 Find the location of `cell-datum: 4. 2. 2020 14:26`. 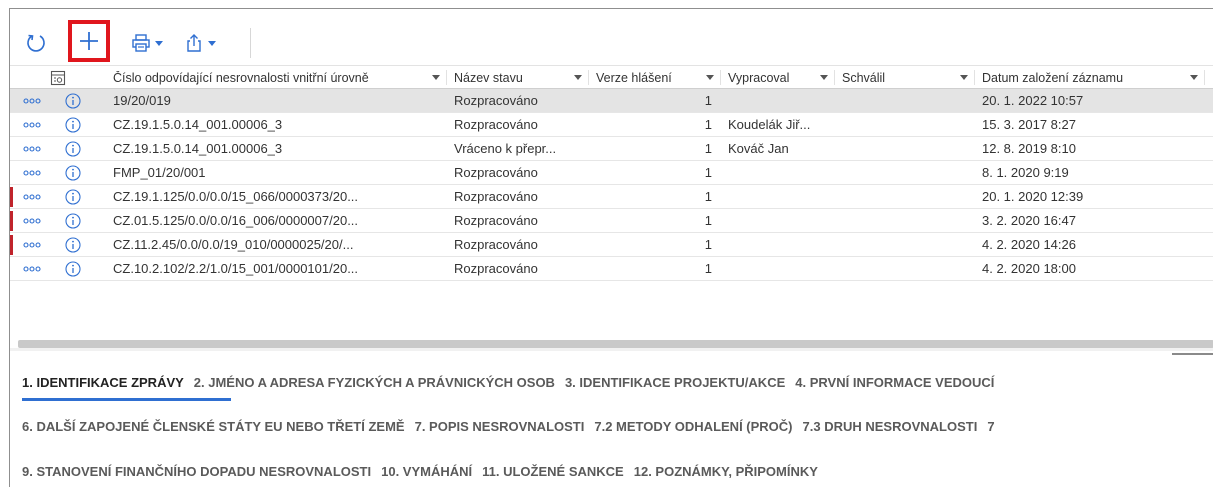

cell-datum: 4. 2. 2020 14:26 is located at coordinates (1029, 244).